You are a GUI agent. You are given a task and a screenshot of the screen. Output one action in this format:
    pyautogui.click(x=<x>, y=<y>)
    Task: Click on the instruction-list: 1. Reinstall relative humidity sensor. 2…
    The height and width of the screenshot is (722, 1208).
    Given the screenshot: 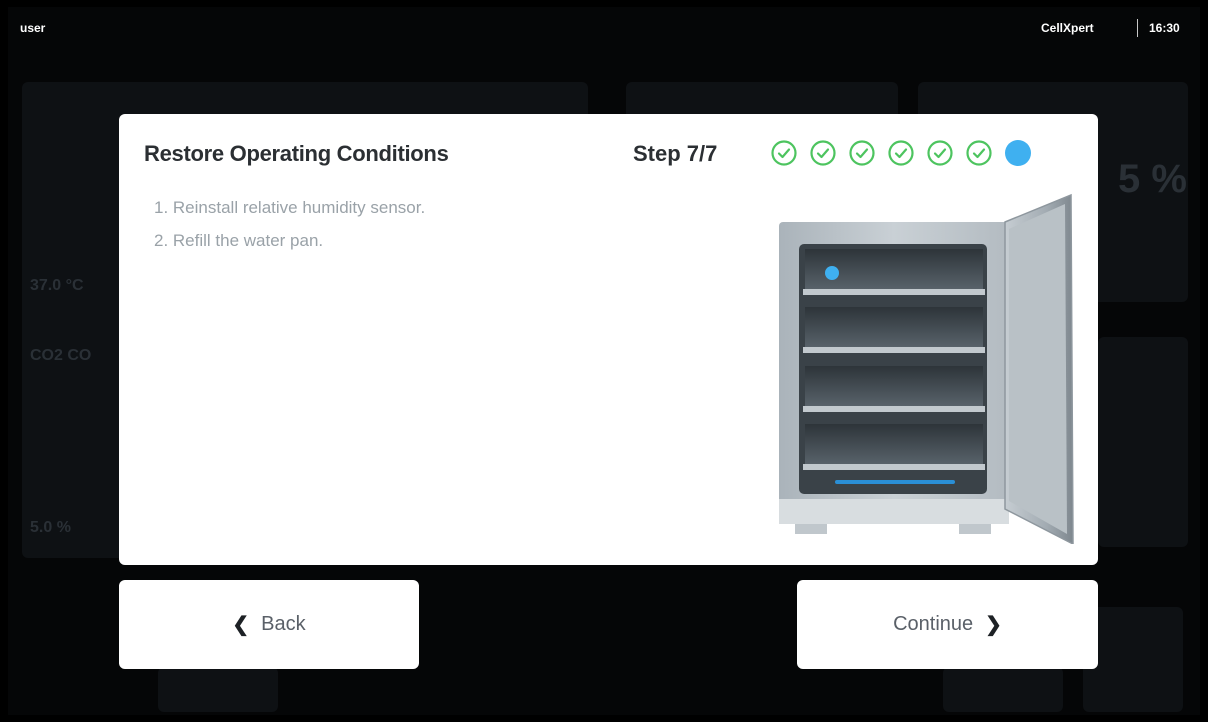 What is the action you would take?
    pyautogui.click(x=289, y=231)
    